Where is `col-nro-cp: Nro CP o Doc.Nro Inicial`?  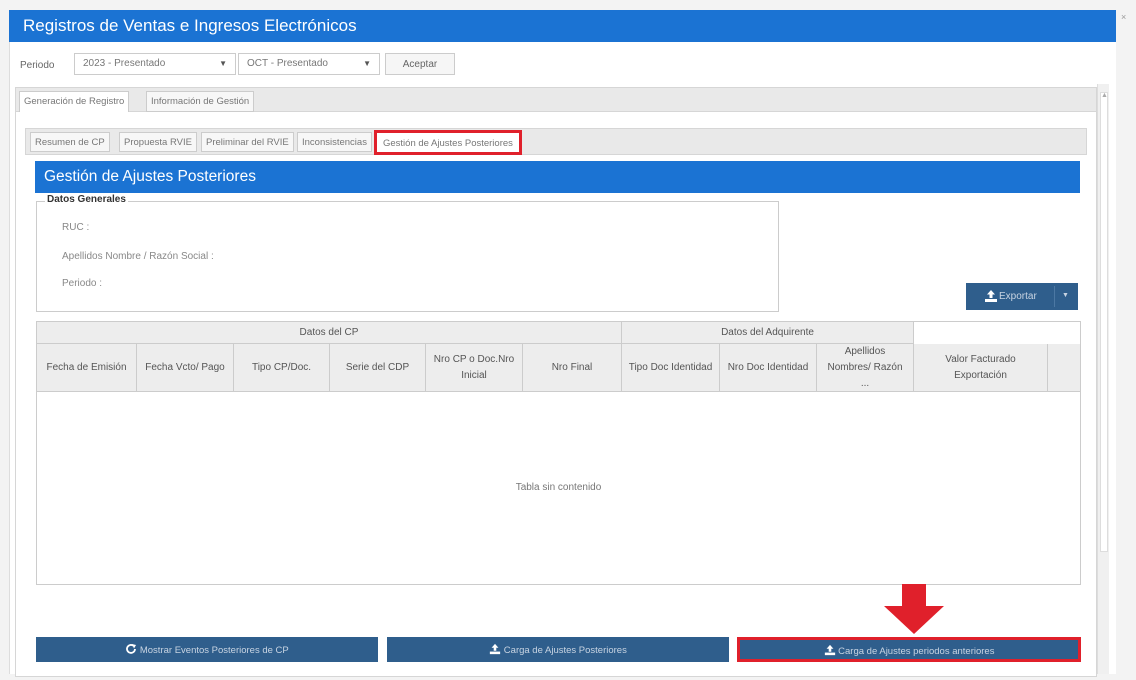 col-nro-cp: Nro CP o Doc.Nro Inicial is located at coordinates (474, 368).